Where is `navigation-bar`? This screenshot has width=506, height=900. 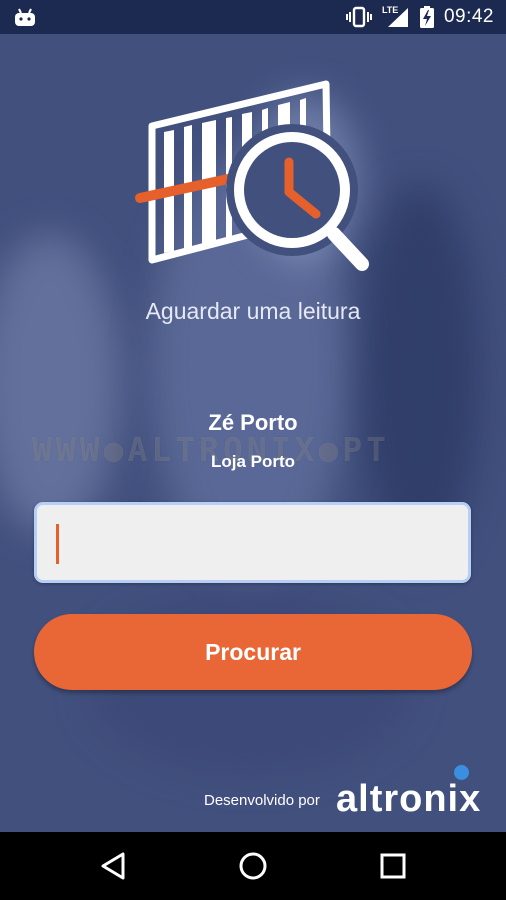
navigation-bar is located at coordinates (253, 866).